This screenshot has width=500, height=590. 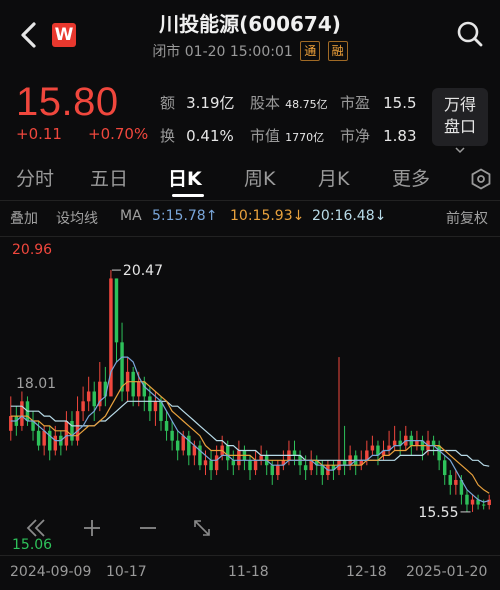 I want to click on tab-intraday: 分时, so click(x=35, y=177).